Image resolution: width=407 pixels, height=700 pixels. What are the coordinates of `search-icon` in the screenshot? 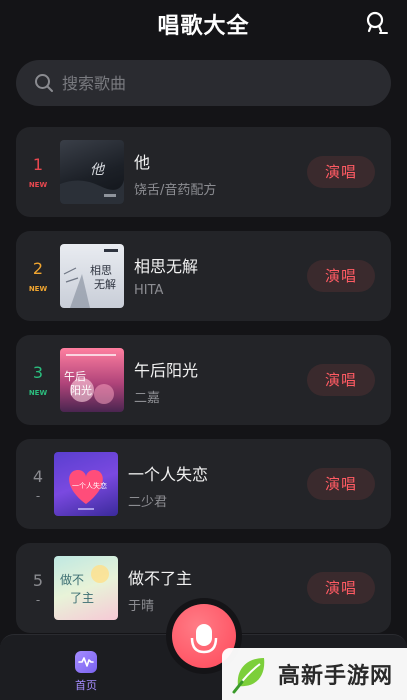 It's located at (44, 83).